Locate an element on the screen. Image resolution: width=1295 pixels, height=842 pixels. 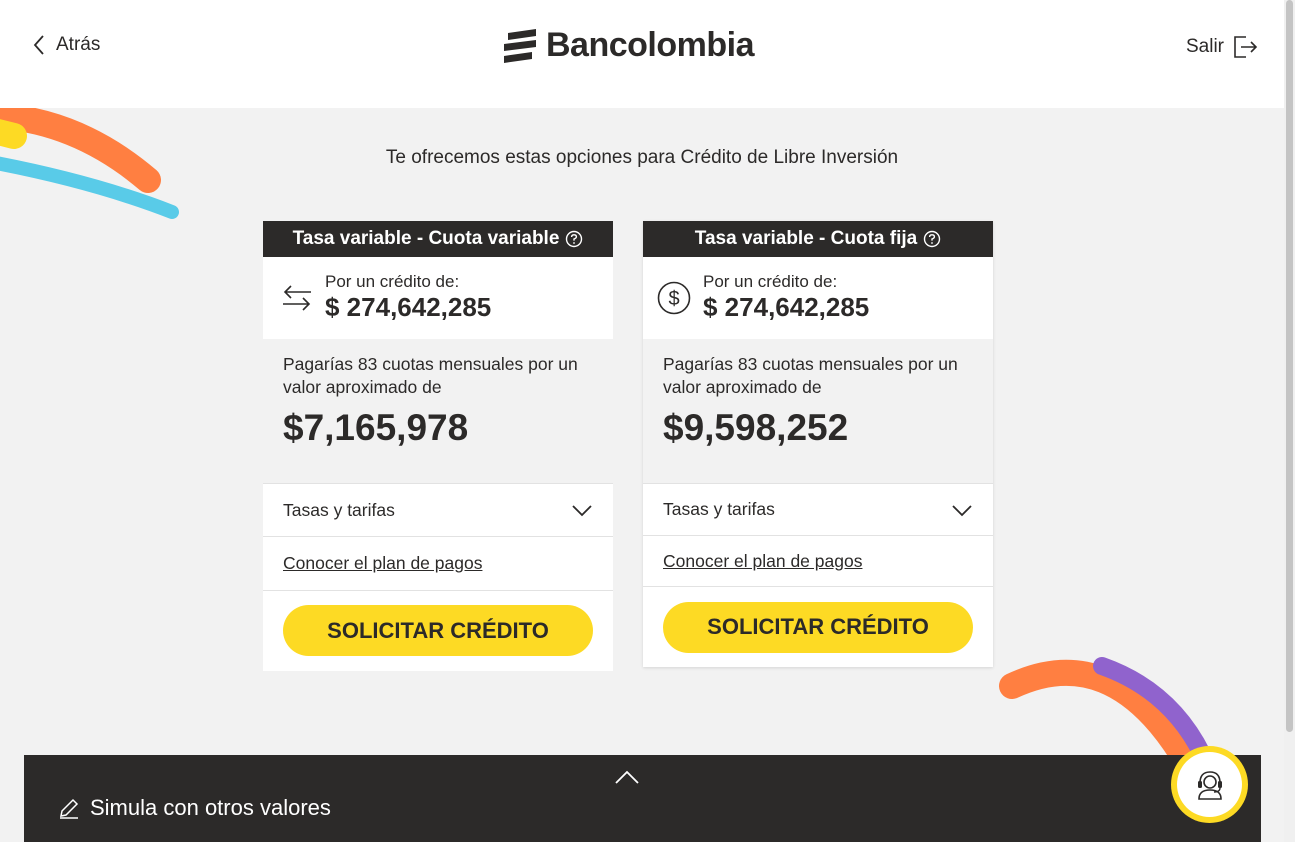
arrows-exchange-icon is located at coordinates (297, 298).